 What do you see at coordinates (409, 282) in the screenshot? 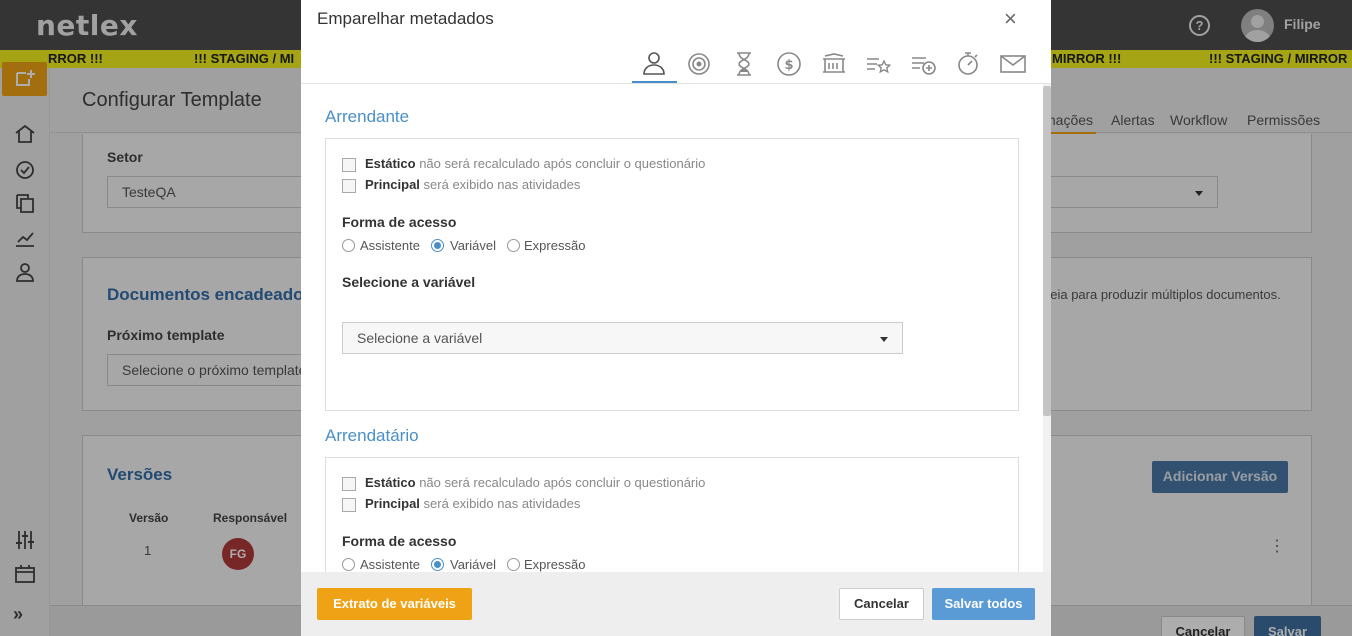
I see `variavel-label: Selecione a variável` at bounding box center [409, 282].